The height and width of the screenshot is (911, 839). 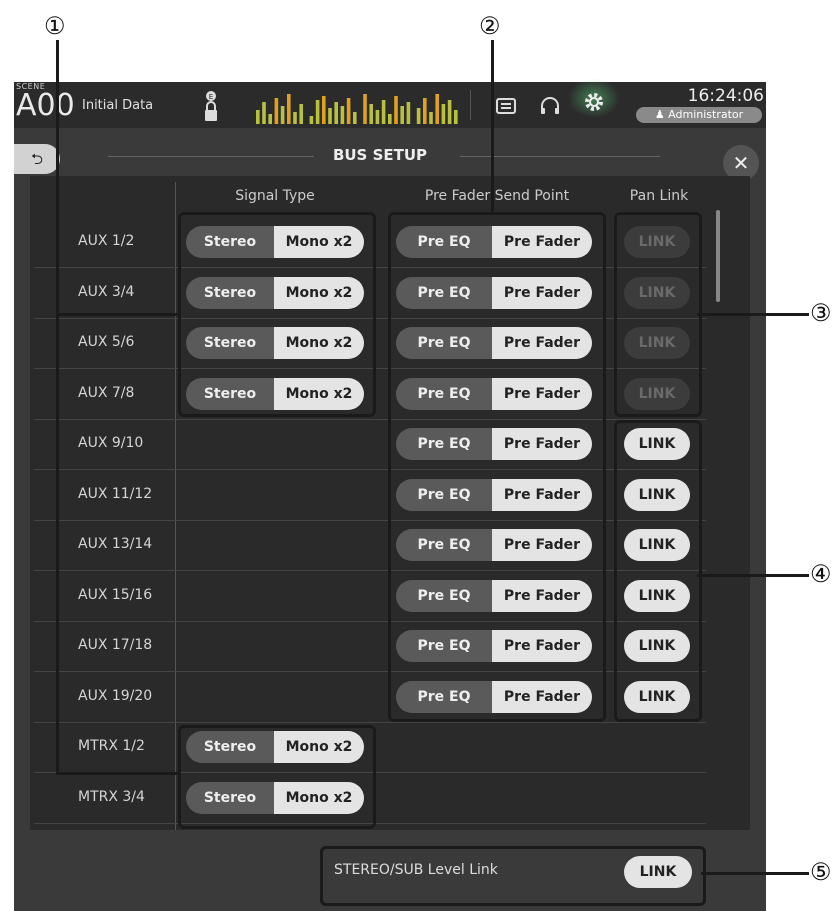 What do you see at coordinates (118, 773) in the screenshot?
I see `callout-1-arm-bottom` at bounding box center [118, 773].